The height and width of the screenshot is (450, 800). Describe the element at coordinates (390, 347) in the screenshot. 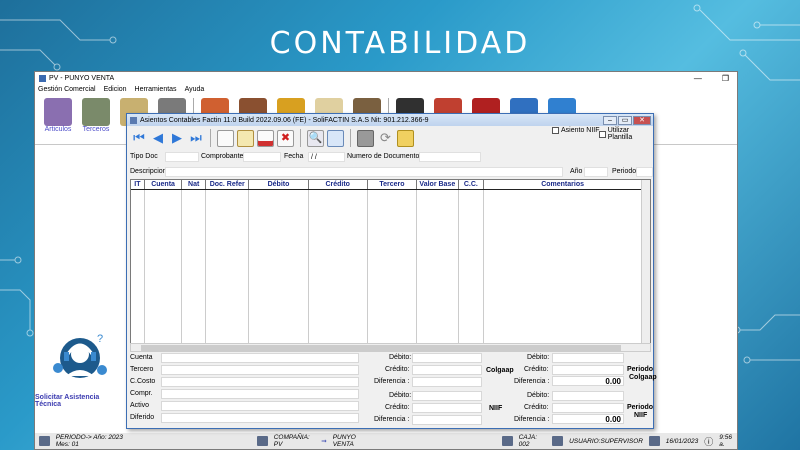

I see `horizontal-scrollbar` at that location.